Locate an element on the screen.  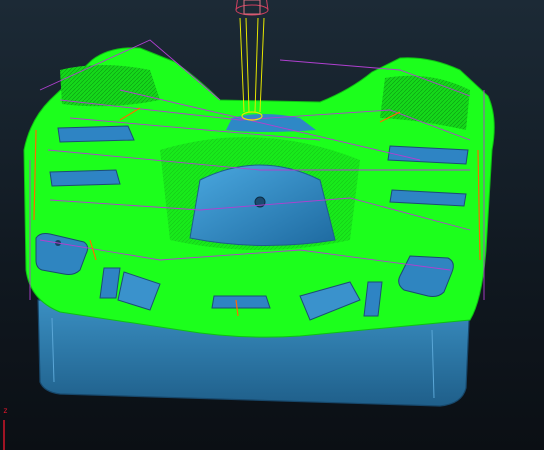
pocket-left-mid is located at coordinates (85, 178).